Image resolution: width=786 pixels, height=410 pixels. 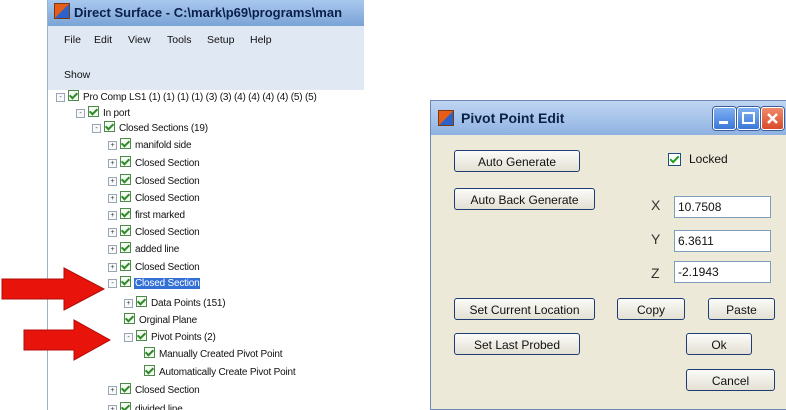 I want to click on close-button, so click(x=772, y=118).